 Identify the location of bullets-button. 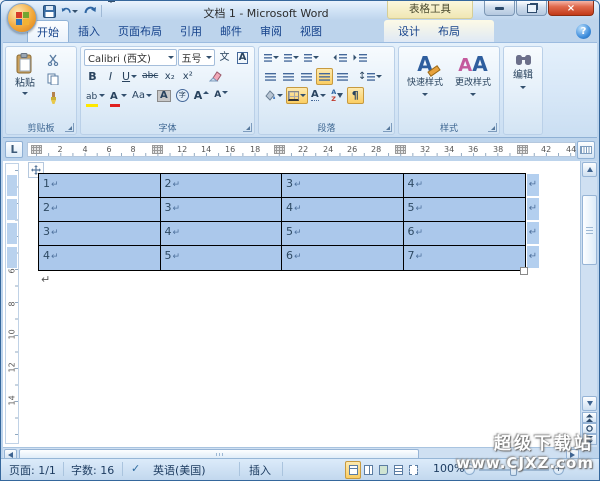
(271, 57).